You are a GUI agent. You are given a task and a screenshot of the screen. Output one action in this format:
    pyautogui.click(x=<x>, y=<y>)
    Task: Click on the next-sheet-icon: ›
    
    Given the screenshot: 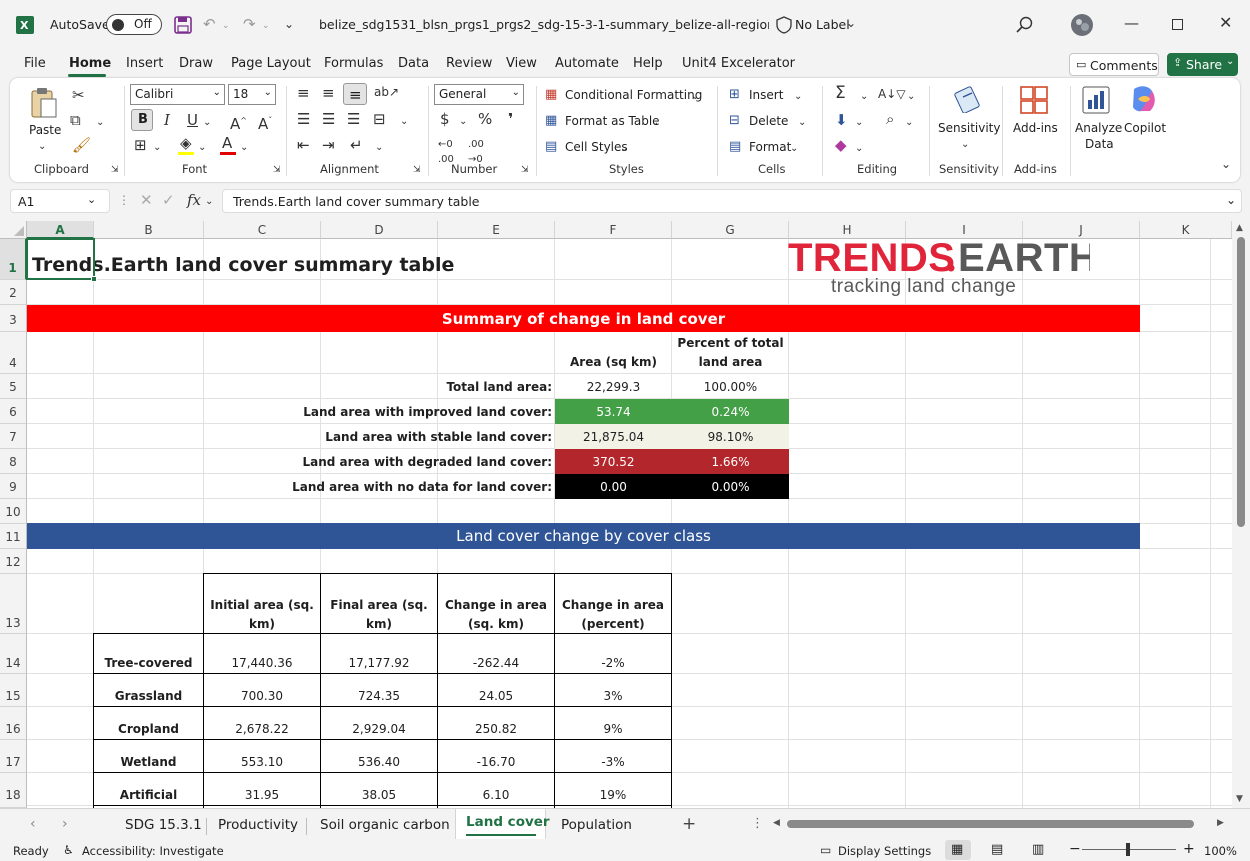 What is the action you would take?
    pyautogui.click(x=65, y=824)
    